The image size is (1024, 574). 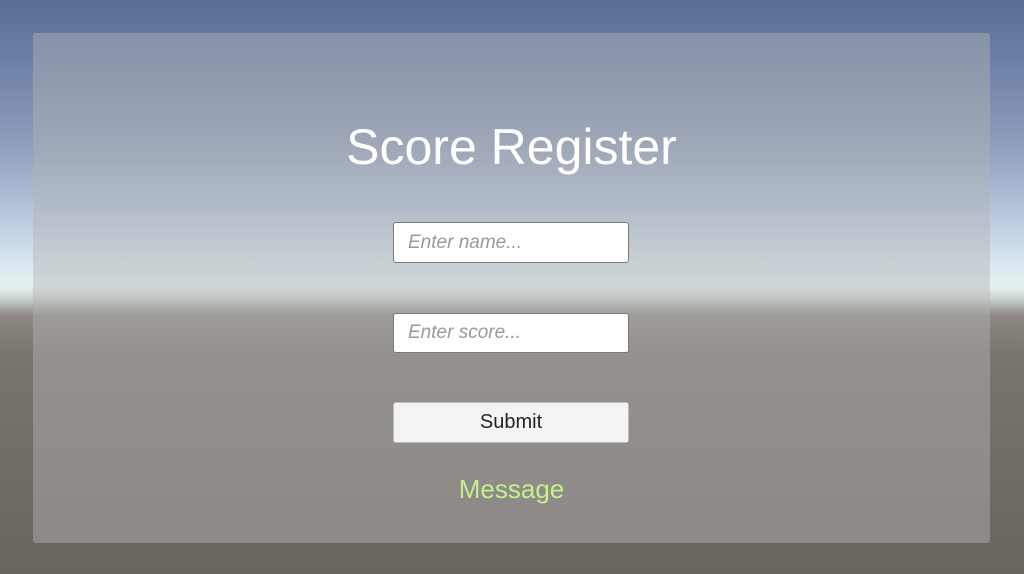 I want to click on submit-button: Submit, so click(x=511, y=422).